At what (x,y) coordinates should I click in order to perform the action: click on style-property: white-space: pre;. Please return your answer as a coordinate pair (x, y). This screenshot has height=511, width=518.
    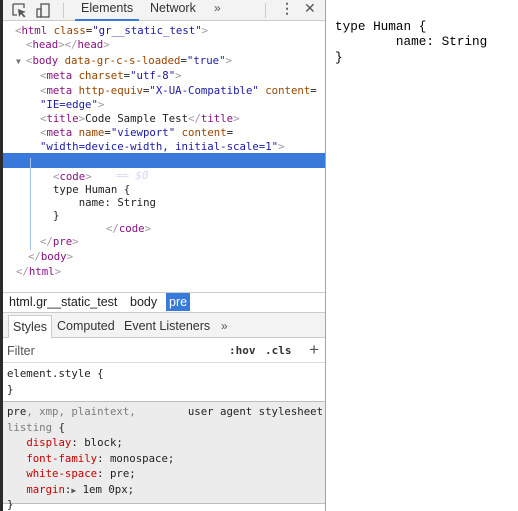
    Looking at the image, I should click on (164, 474).